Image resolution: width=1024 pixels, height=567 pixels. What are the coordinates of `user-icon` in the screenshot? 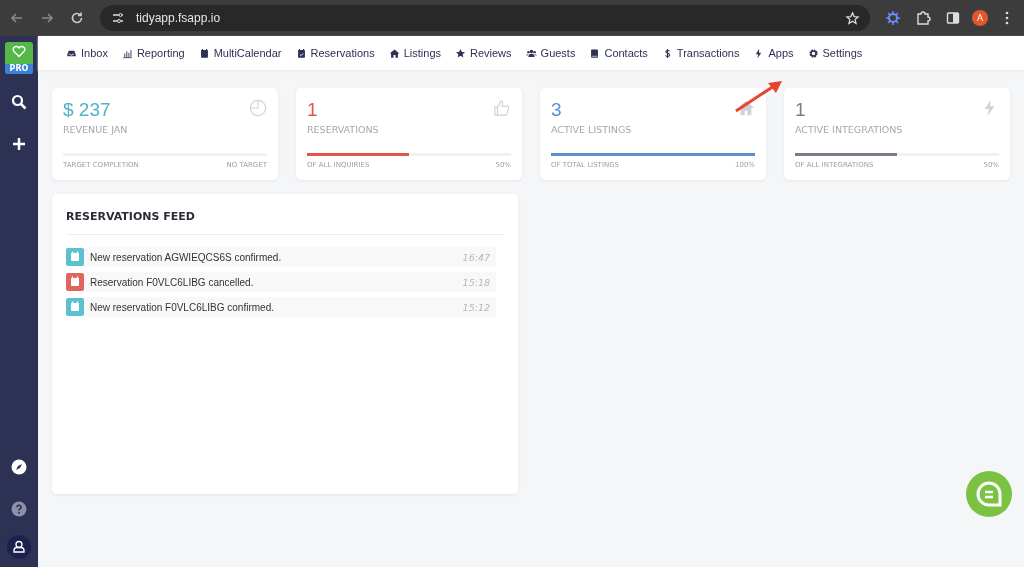 It's located at (19, 547).